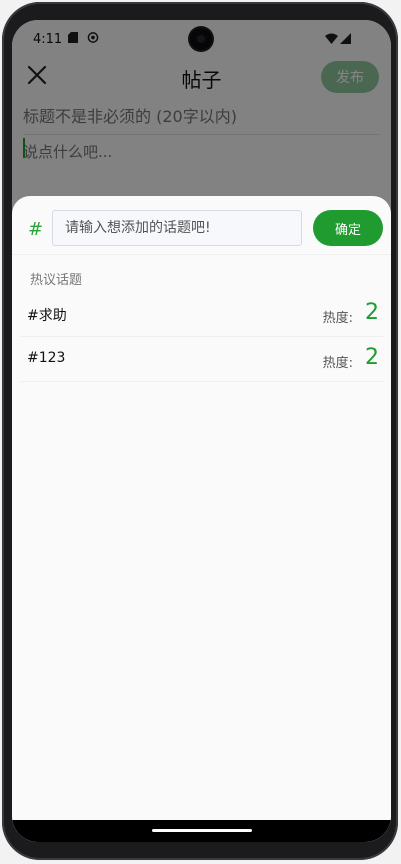 The height and width of the screenshot is (864, 401). What do you see at coordinates (201, 359) in the screenshot?
I see `topic-row: #123 热度: 2` at bounding box center [201, 359].